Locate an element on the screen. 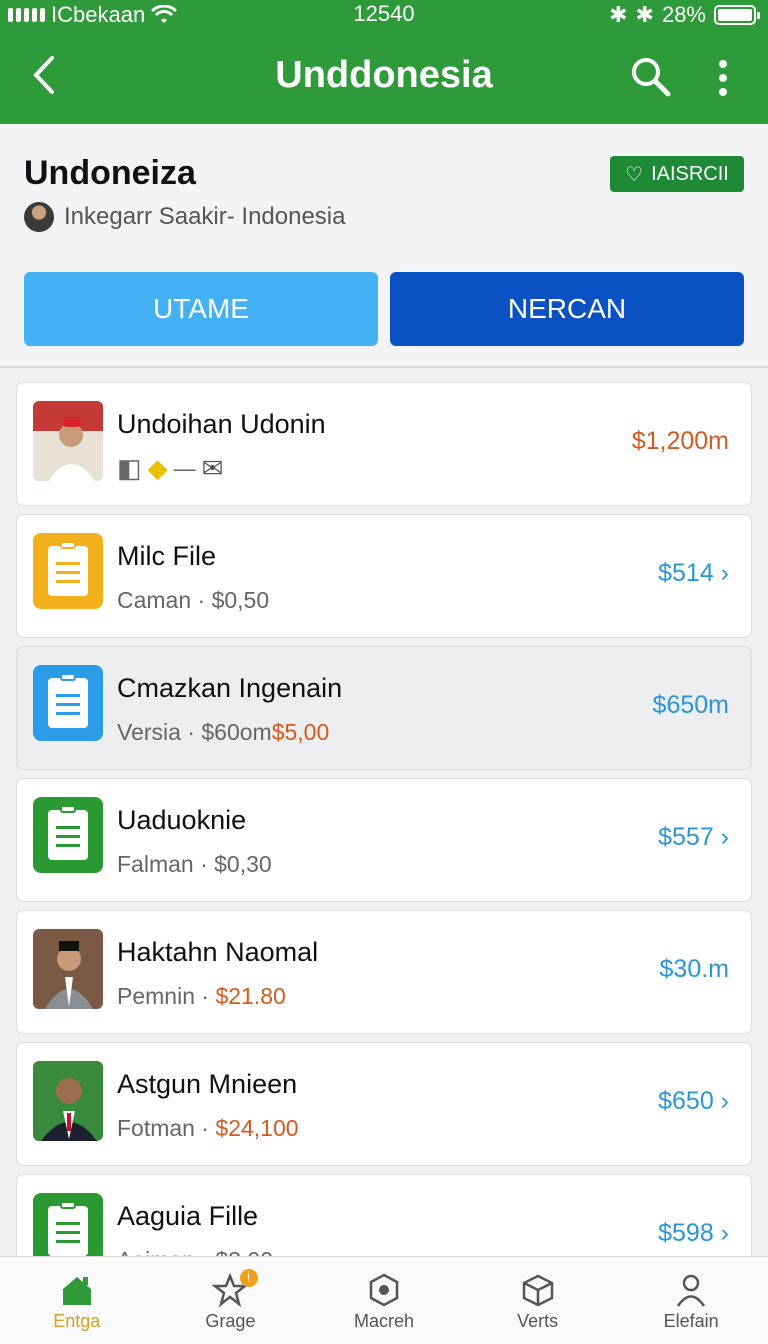  hexagon-icon is located at coordinates (384, 1290).